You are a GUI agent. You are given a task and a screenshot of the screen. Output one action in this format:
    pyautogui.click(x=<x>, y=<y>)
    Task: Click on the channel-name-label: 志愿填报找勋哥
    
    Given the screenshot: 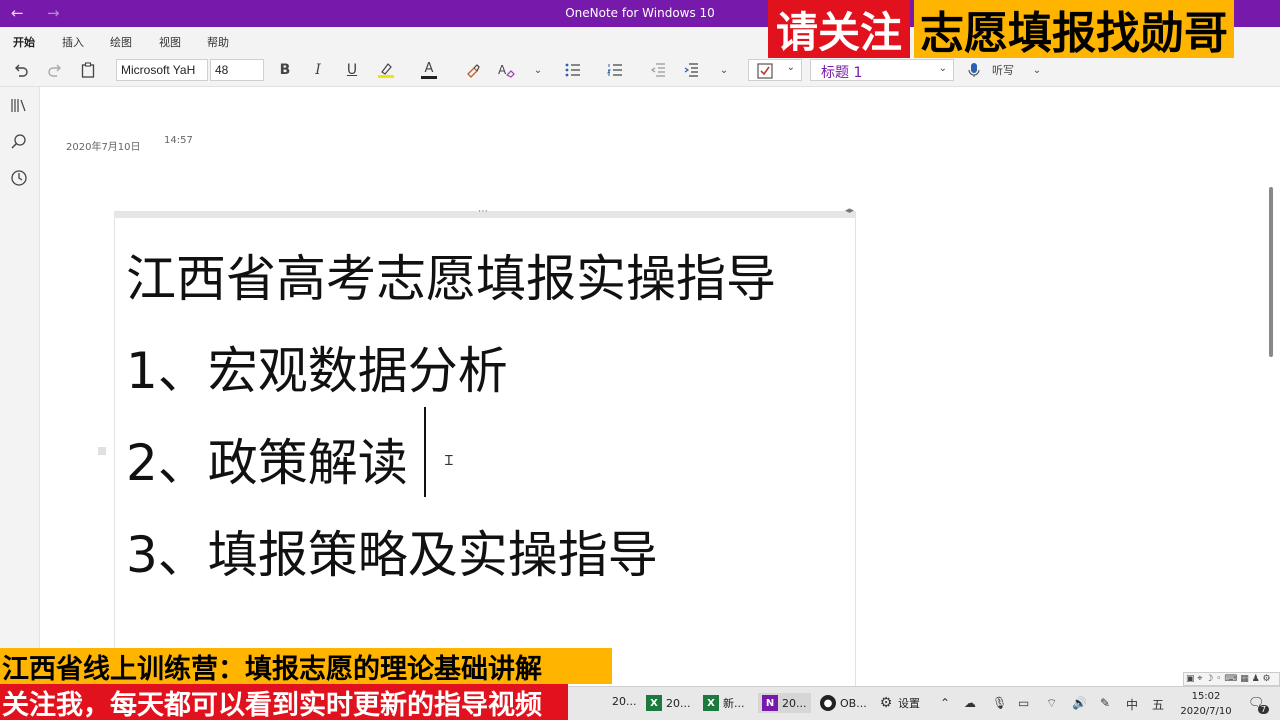 What is the action you would take?
    pyautogui.click(x=1074, y=29)
    